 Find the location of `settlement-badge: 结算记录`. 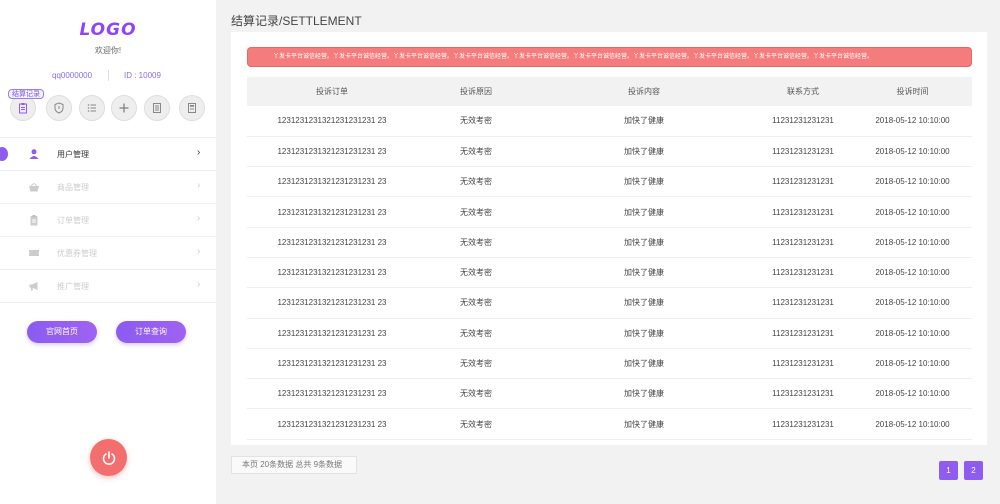

settlement-badge: 结算记录 is located at coordinates (26, 94).